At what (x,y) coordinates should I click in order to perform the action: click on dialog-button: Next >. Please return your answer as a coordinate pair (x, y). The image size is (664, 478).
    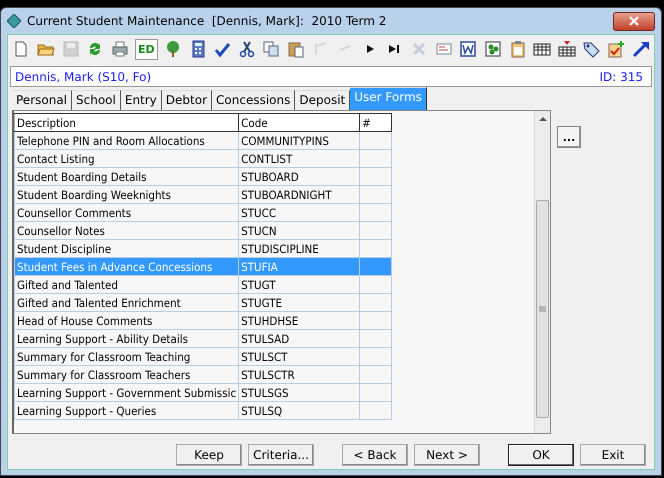
    Looking at the image, I should click on (447, 455).